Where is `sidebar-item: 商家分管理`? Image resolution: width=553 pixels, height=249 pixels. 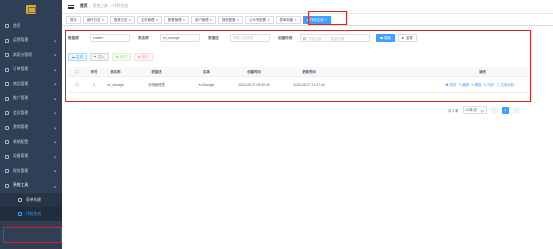
sidebar-item: 商家分管理 is located at coordinates (31, 55).